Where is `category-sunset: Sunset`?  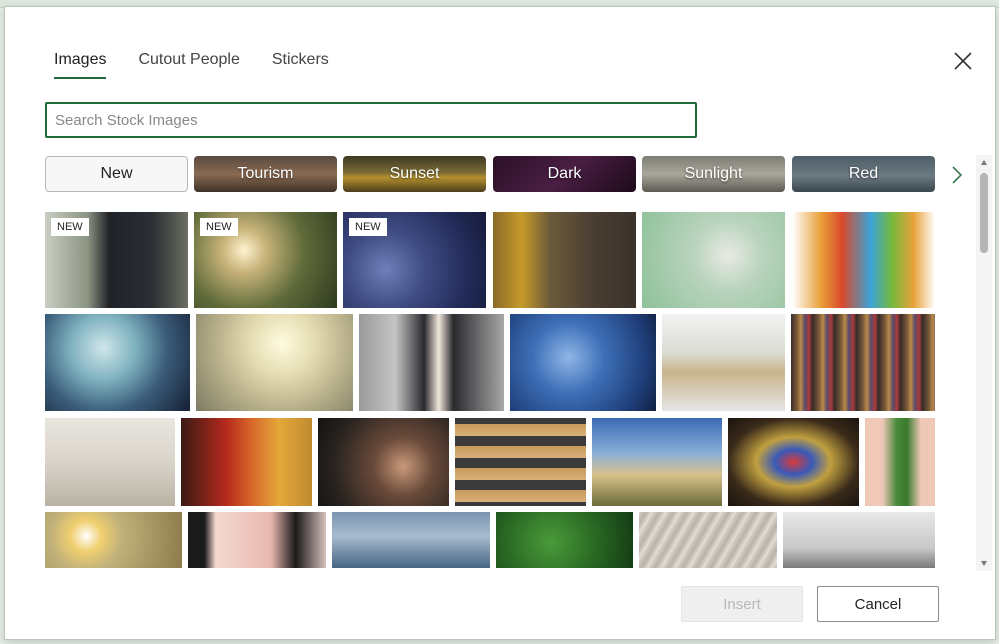 category-sunset: Sunset is located at coordinates (414, 174).